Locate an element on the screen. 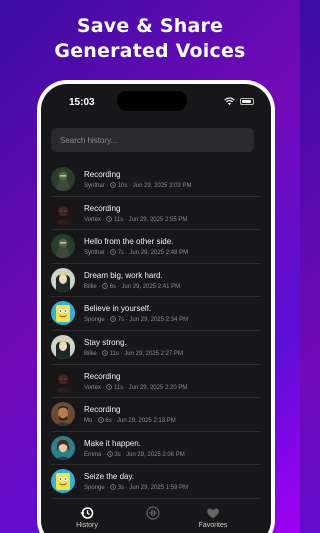 Image resolution: width=320 pixels, height=533 pixels. history-row-title: Make it happen. is located at coordinates (112, 443).